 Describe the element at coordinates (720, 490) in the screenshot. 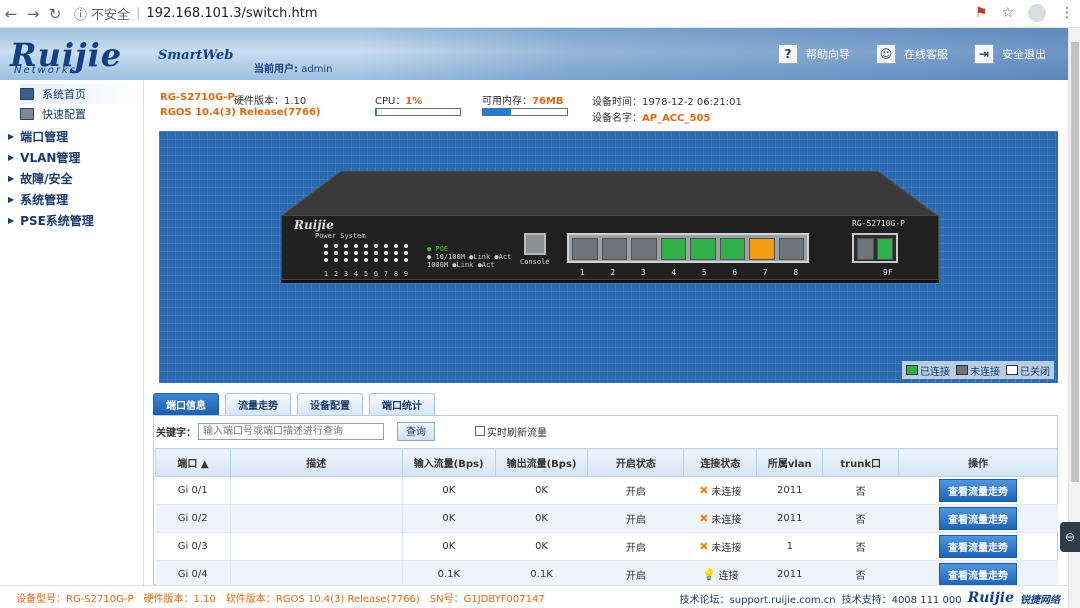

I see `cell-link: ✖ 未连接` at that location.